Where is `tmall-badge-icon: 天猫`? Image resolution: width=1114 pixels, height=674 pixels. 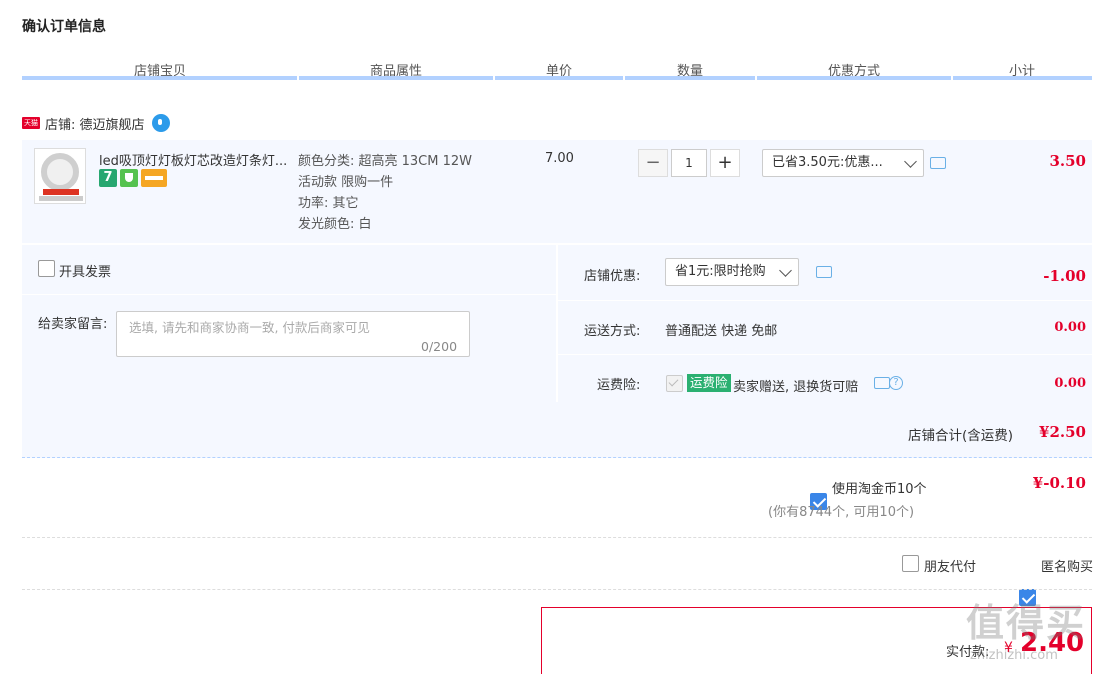 tmall-badge-icon: 天猫 is located at coordinates (31, 123).